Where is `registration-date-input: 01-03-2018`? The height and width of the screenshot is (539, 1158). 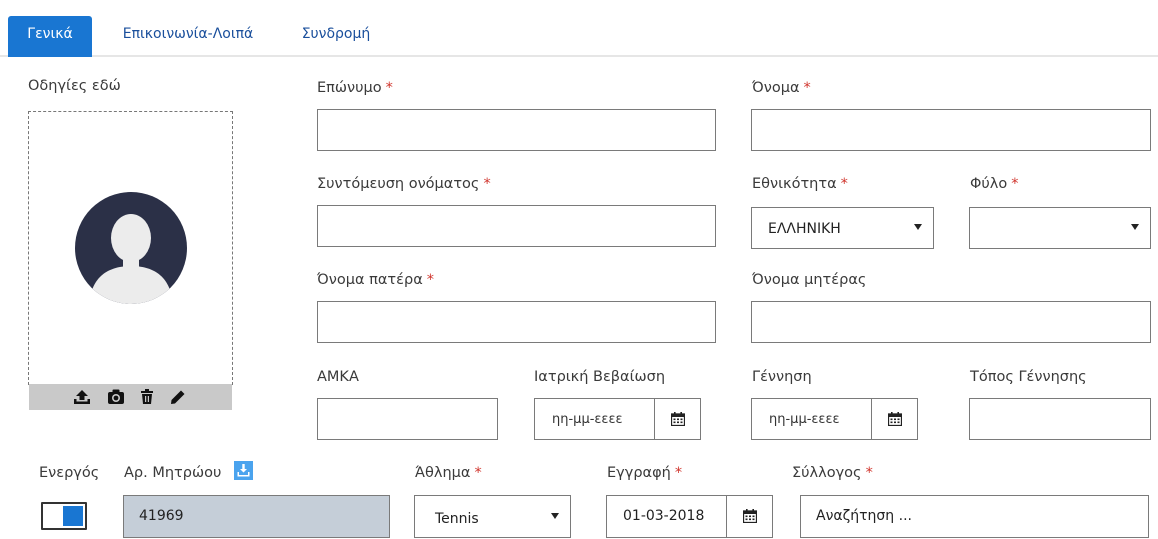
registration-date-input: 01-03-2018 is located at coordinates (689, 516).